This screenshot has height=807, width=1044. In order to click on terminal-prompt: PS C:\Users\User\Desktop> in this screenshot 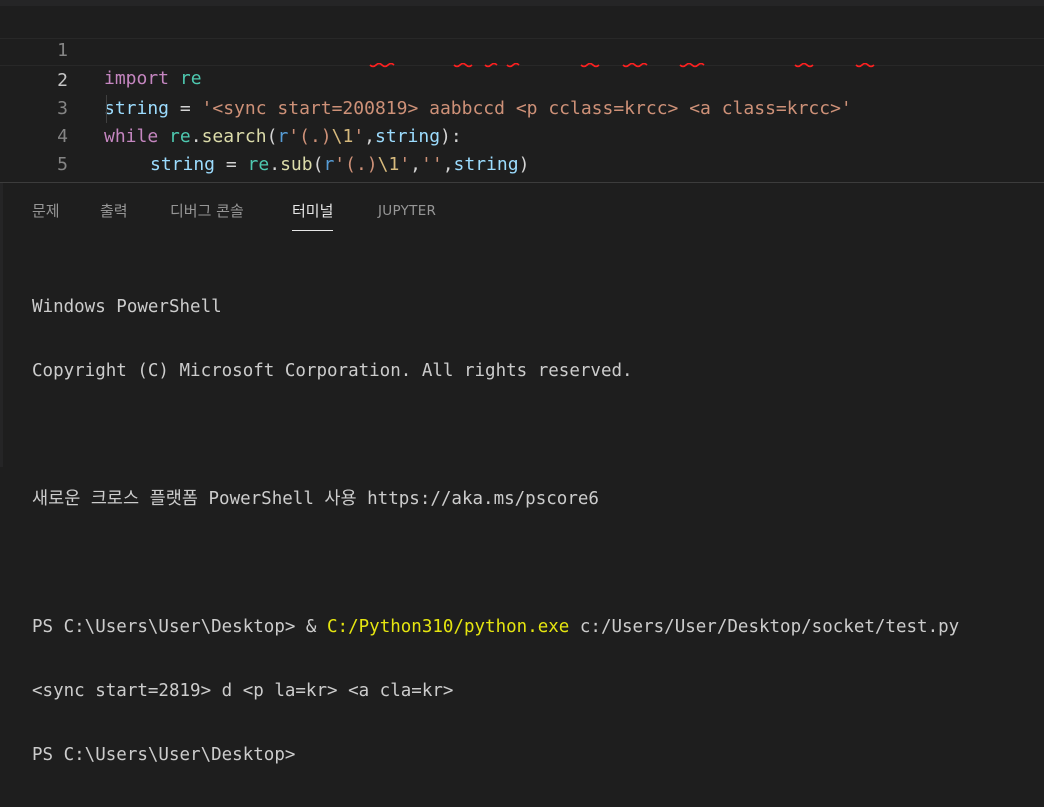, I will do `click(532, 755)`.